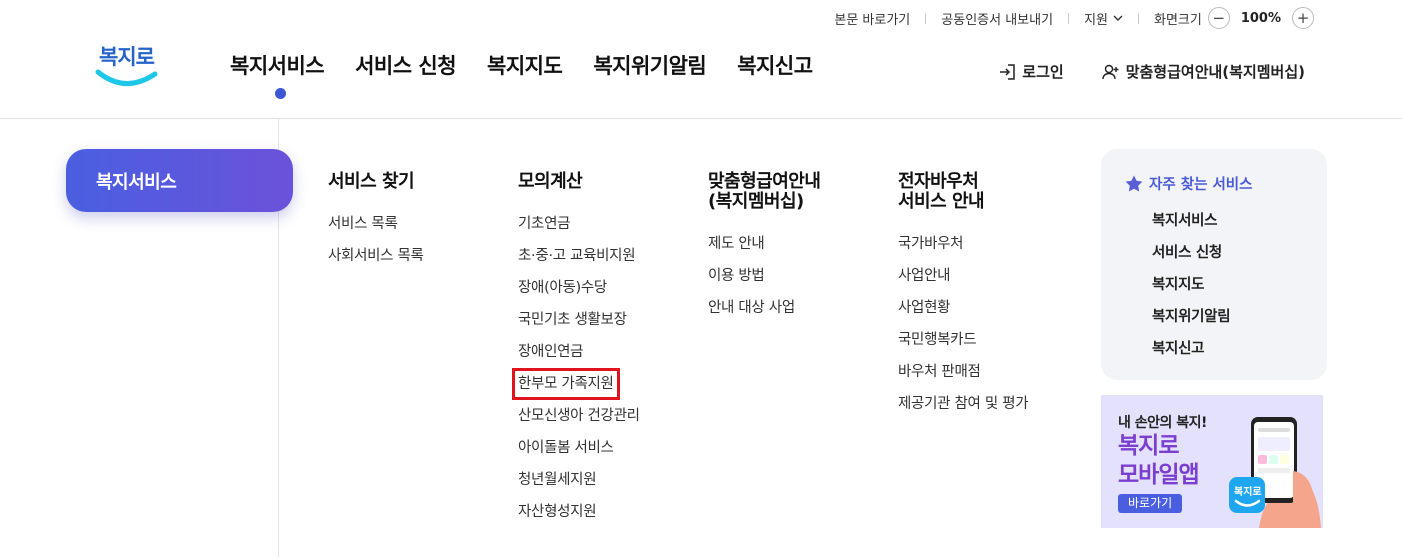  I want to click on phone-hand-illustration: 복지로, so click(1275, 472).